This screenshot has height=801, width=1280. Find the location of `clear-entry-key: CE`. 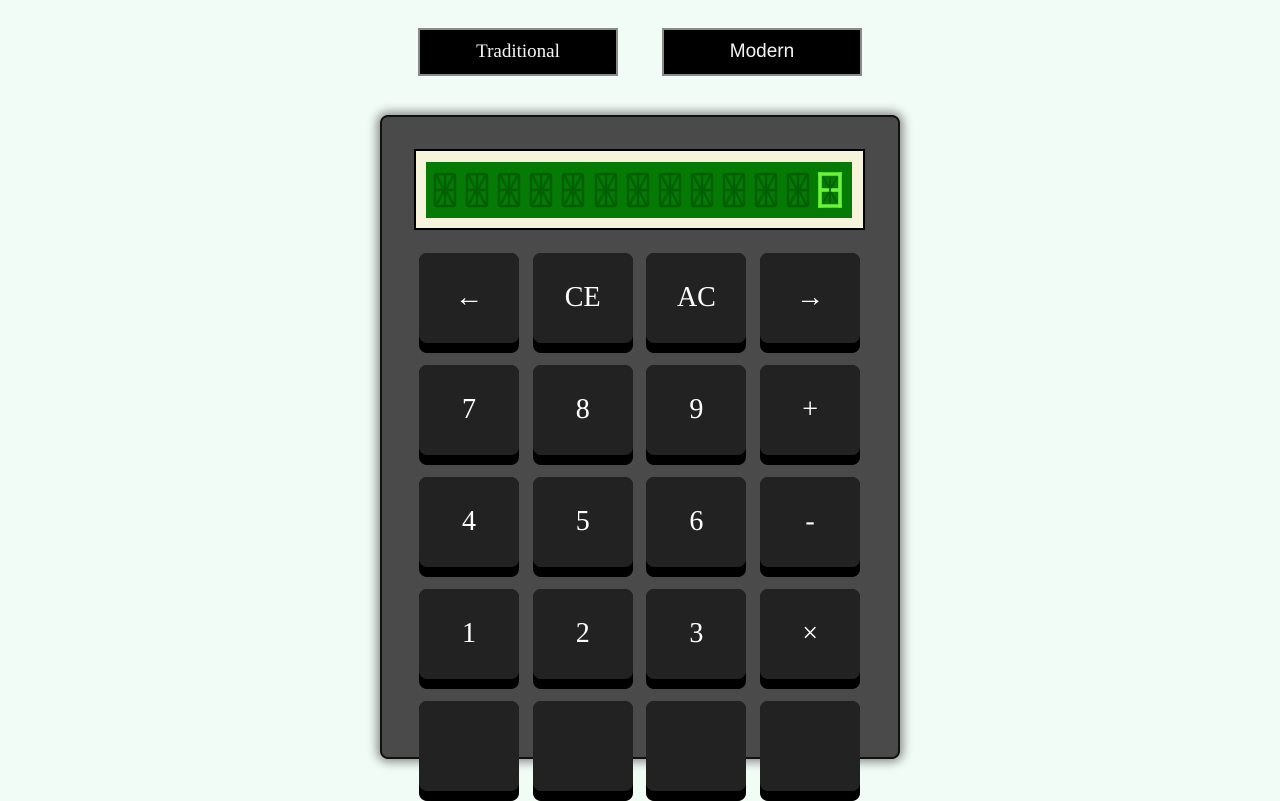

clear-entry-key: CE is located at coordinates (582, 303).